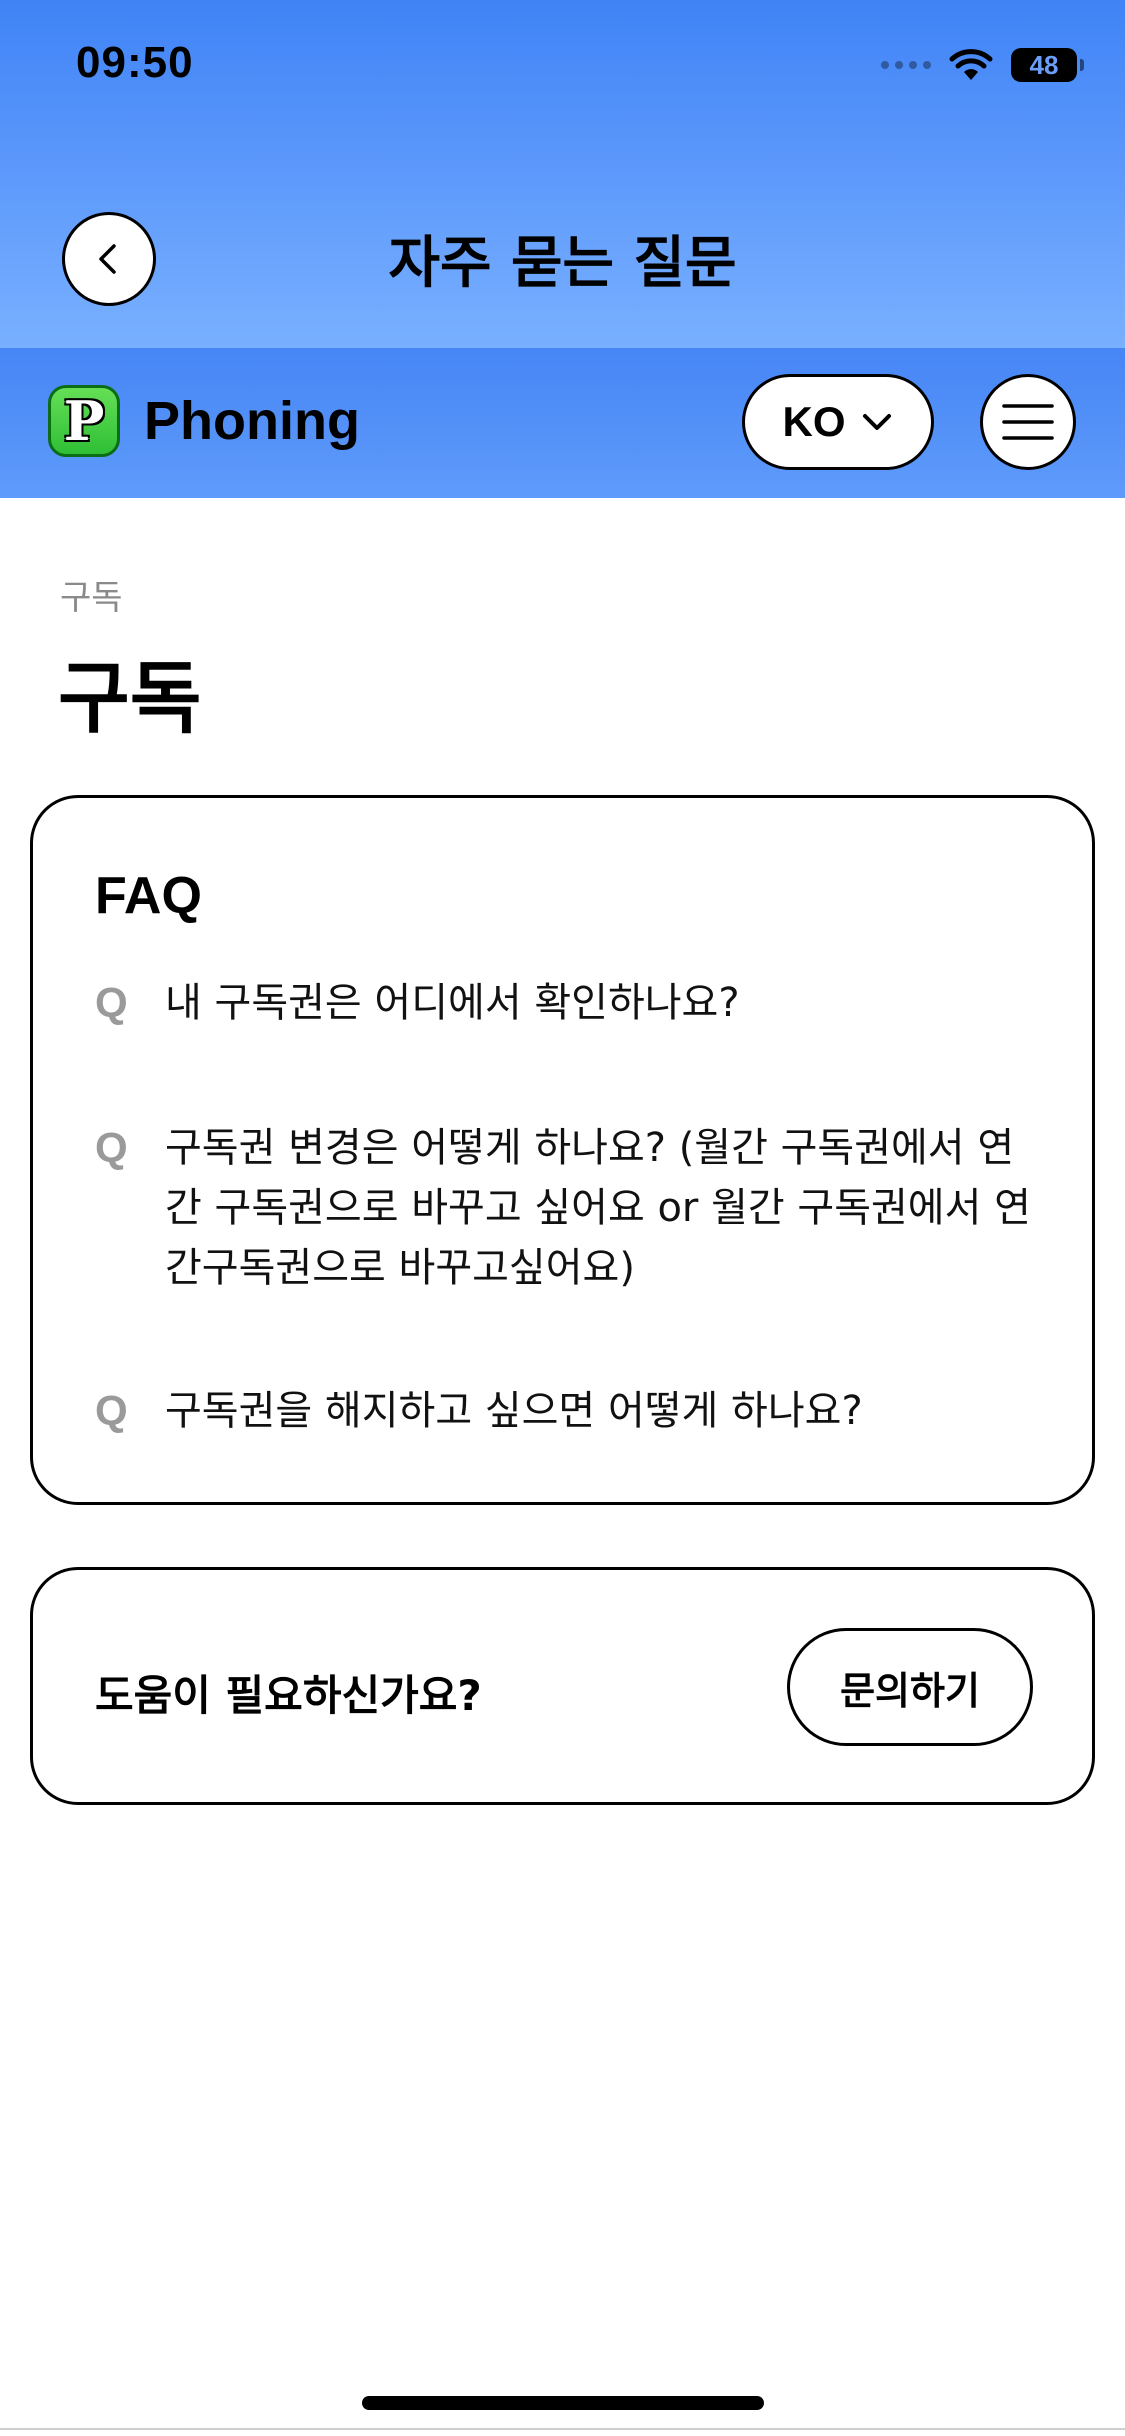 The image size is (1125, 2436). What do you see at coordinates (91, 594) in the screenshot?
I see `breadcrumb: 구독` at bounding box center [91, 594].